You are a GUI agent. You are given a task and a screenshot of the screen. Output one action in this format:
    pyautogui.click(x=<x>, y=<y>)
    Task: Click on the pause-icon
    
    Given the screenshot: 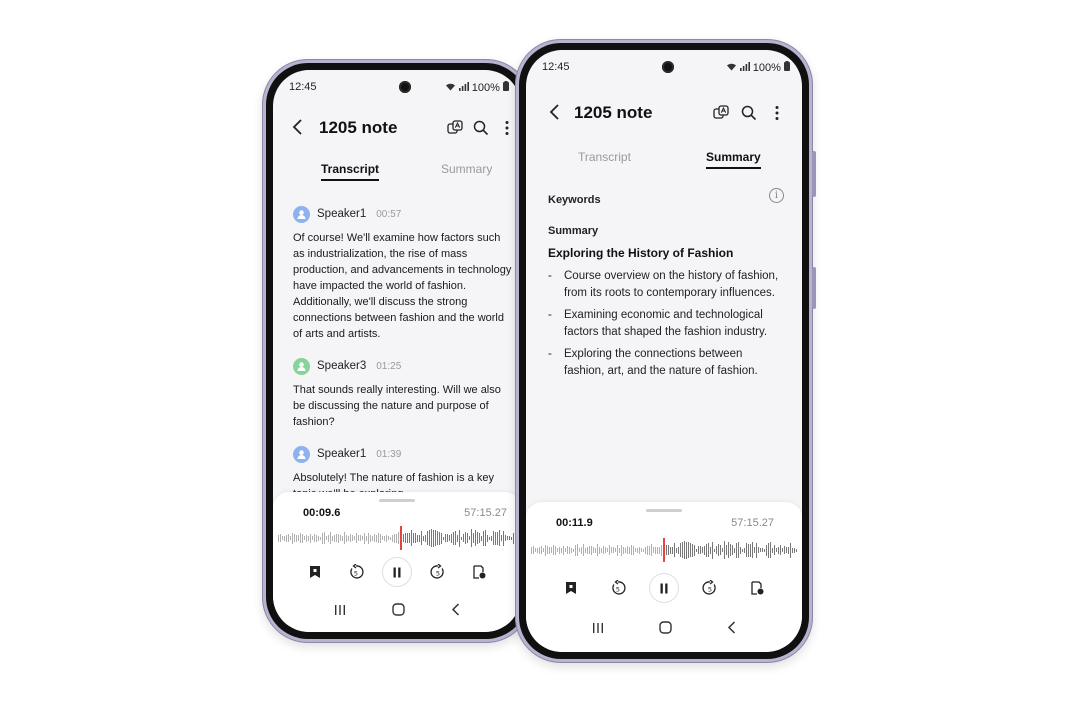 What is the action you would take?
    pyautogui.click(x=397, y=572)
    